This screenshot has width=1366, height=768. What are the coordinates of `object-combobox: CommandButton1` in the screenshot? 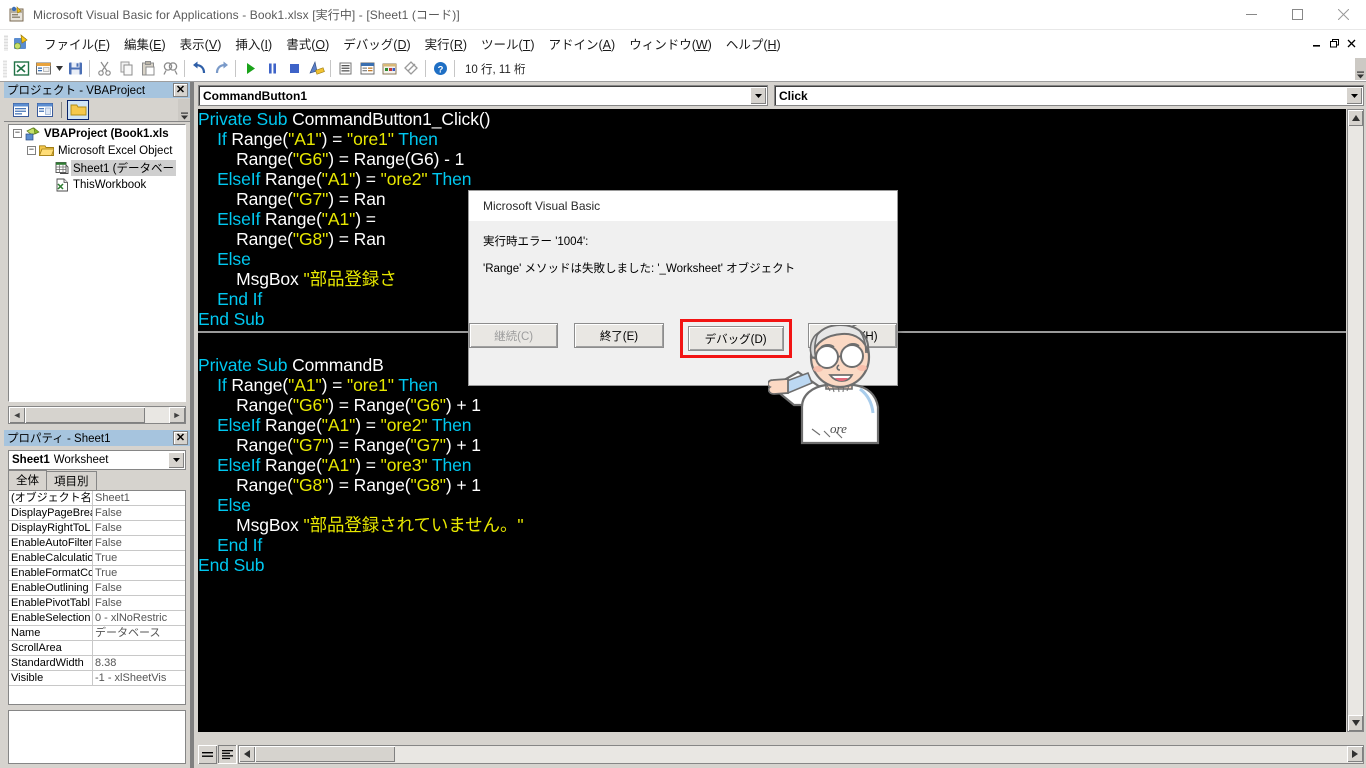 It's located at (483, 95).